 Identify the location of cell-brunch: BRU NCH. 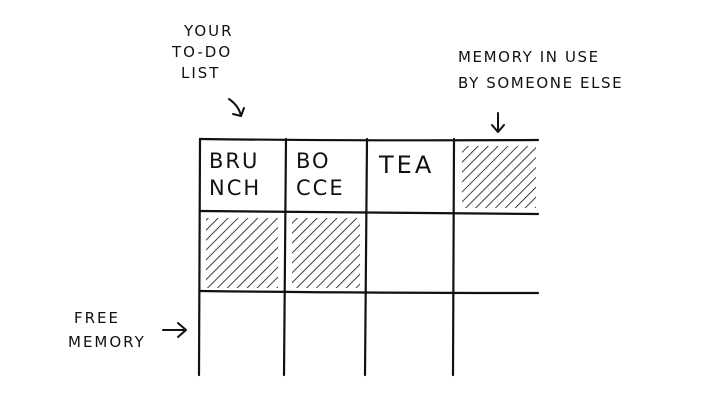
(235, 175).